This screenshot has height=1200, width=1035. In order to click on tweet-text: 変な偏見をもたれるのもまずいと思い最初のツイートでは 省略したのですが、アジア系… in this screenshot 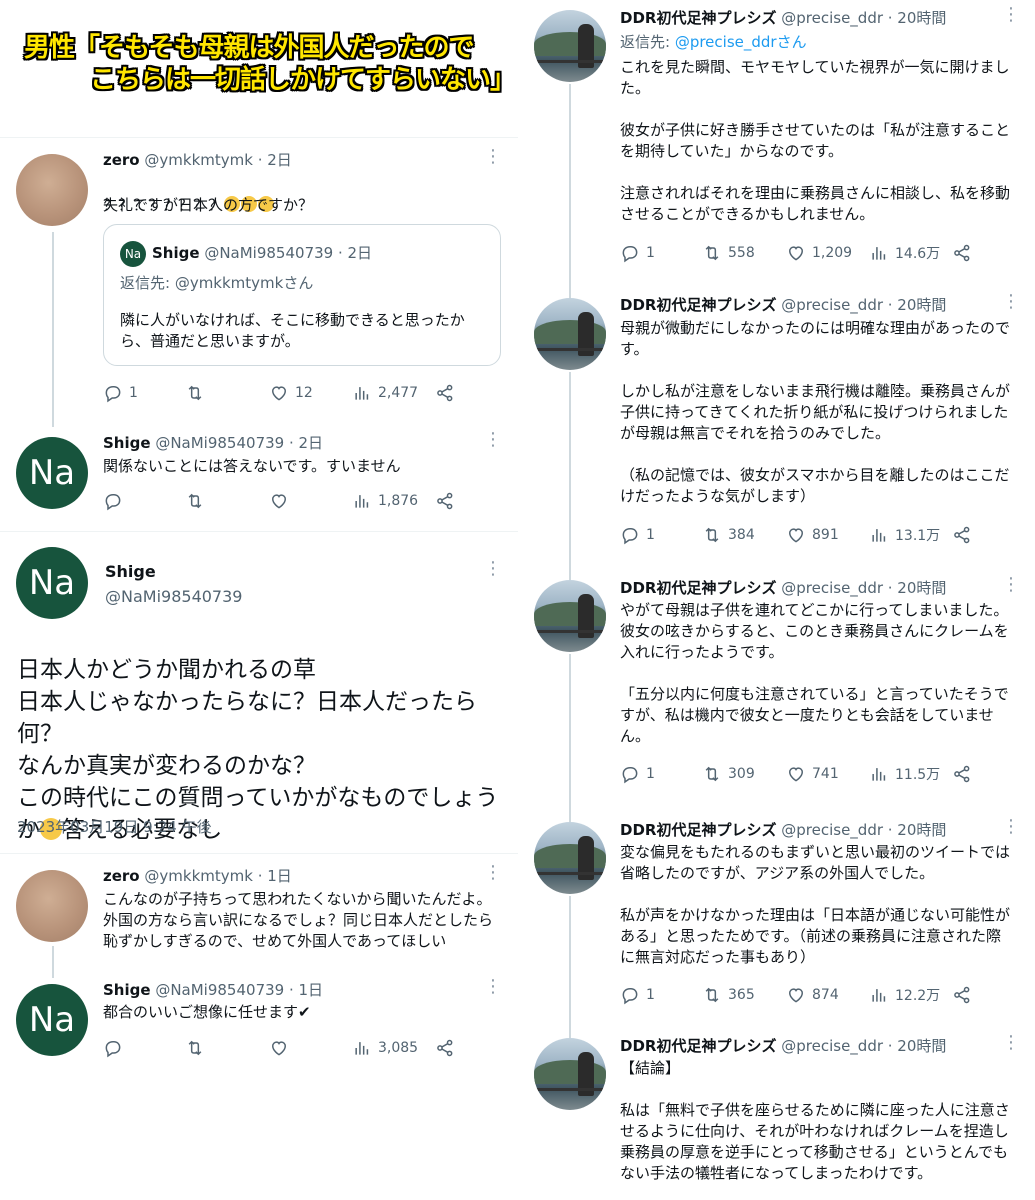, I will do `click(815, 904)`.